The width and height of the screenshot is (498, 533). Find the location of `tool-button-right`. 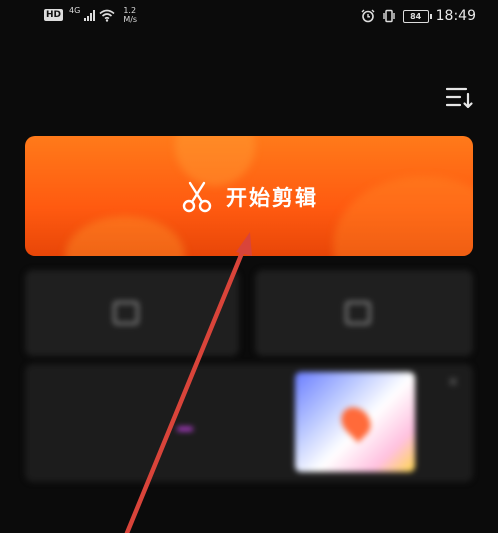

tool-button-right is located at coordinates (364, 313).